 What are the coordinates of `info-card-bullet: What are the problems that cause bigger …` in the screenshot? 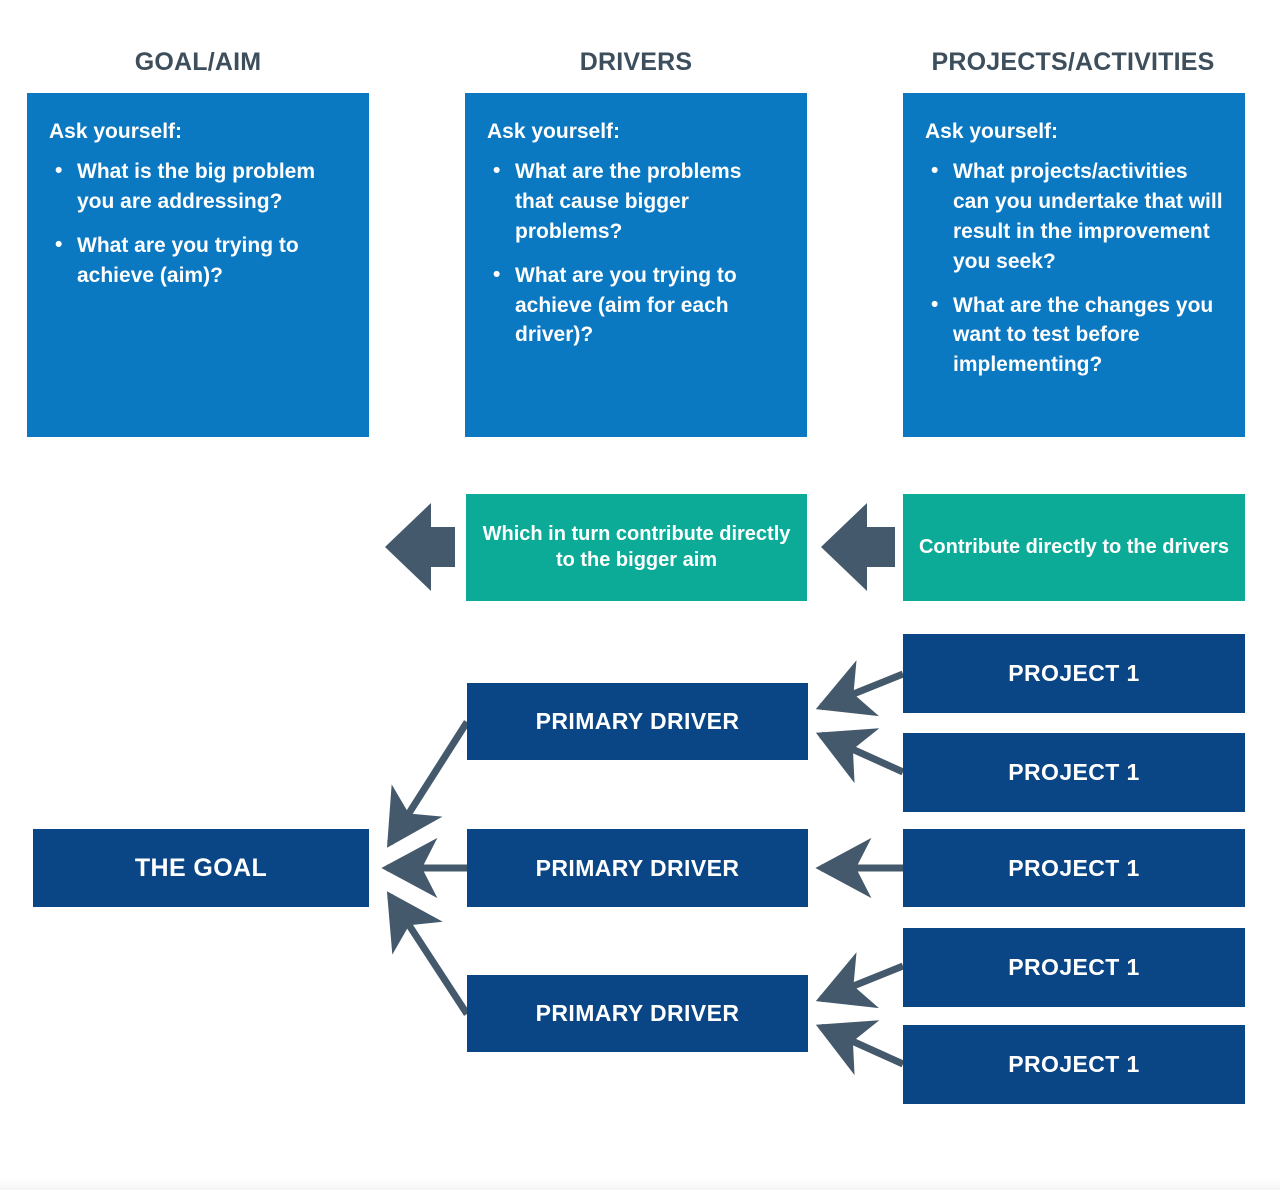 It's located at (638, 201).